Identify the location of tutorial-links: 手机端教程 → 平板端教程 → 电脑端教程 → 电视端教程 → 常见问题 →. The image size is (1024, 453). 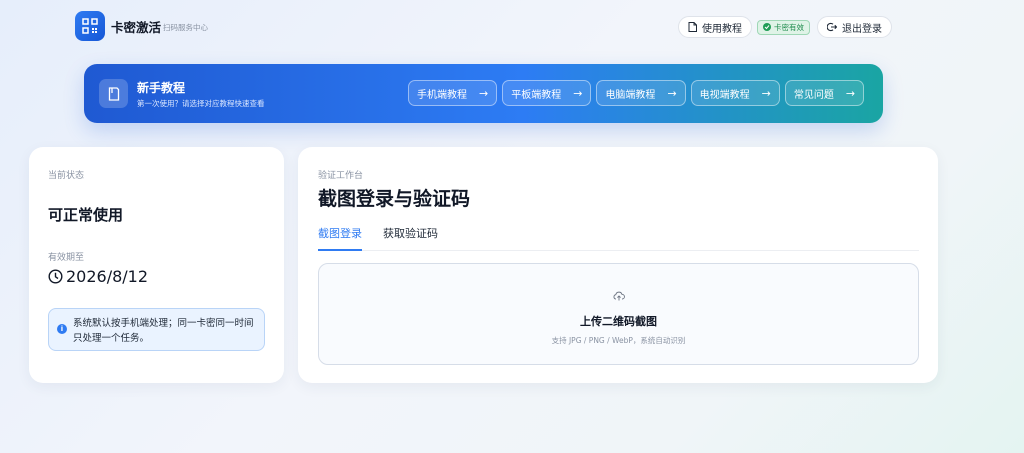
(638, 93).